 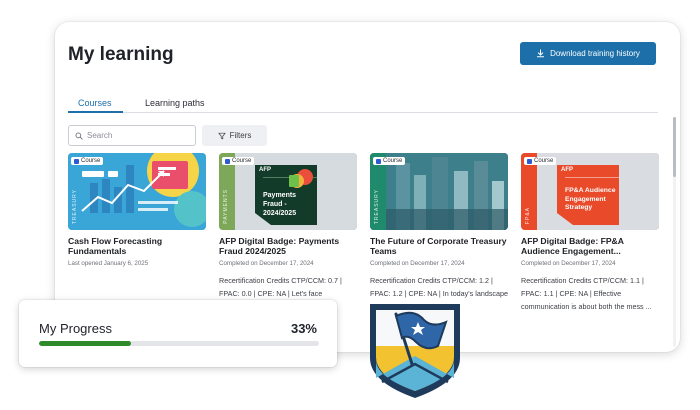 What do you see at coordinates (363, 104) in the screenshot?
I see `tab-bar: Courses Learning paths` at bounding box center [363, 104].